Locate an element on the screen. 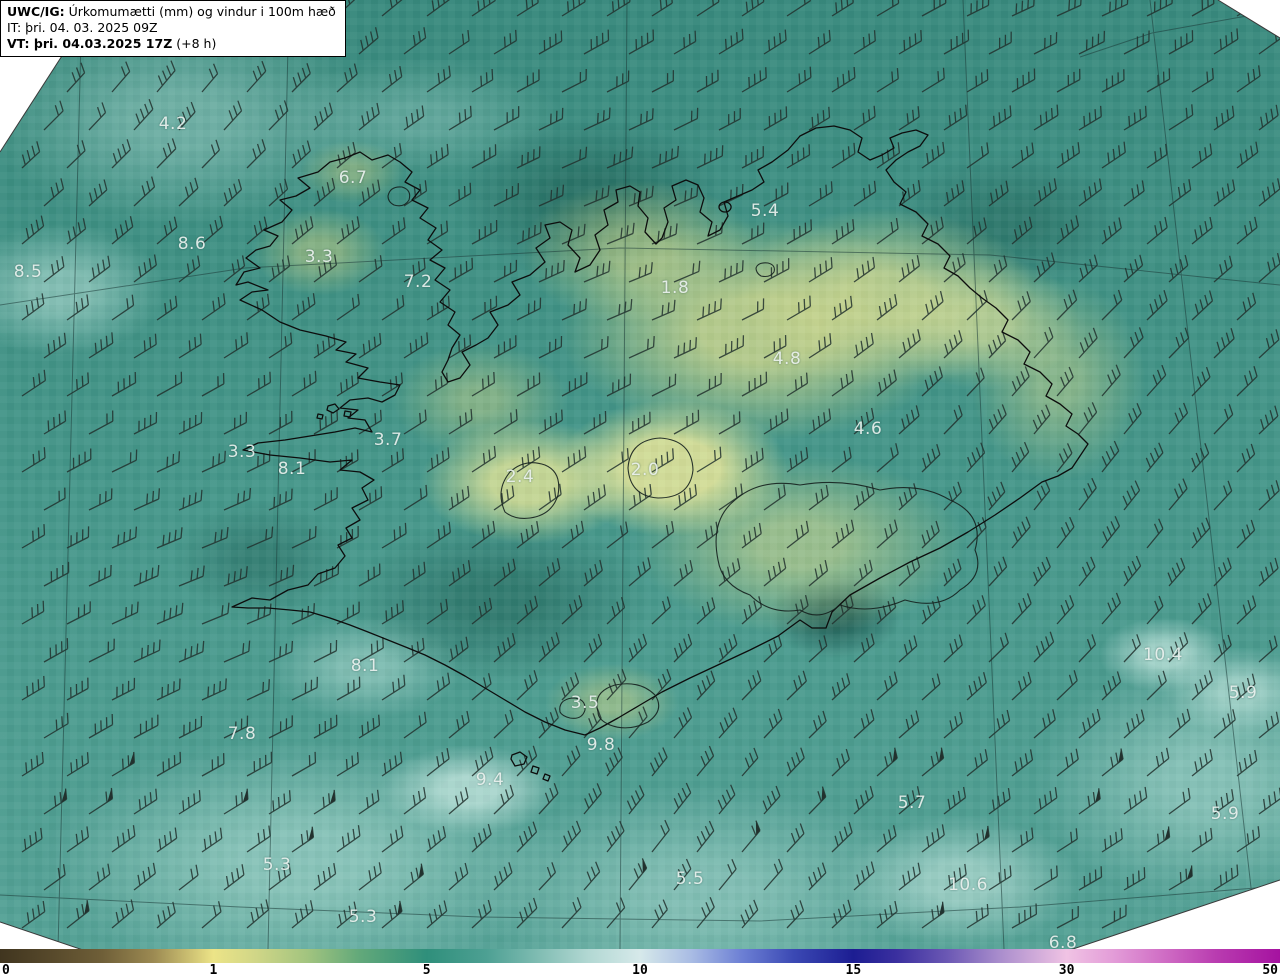 The image size is (1280, 978). colorbar-tick-15: 15 is located at coordinates (853, 970).